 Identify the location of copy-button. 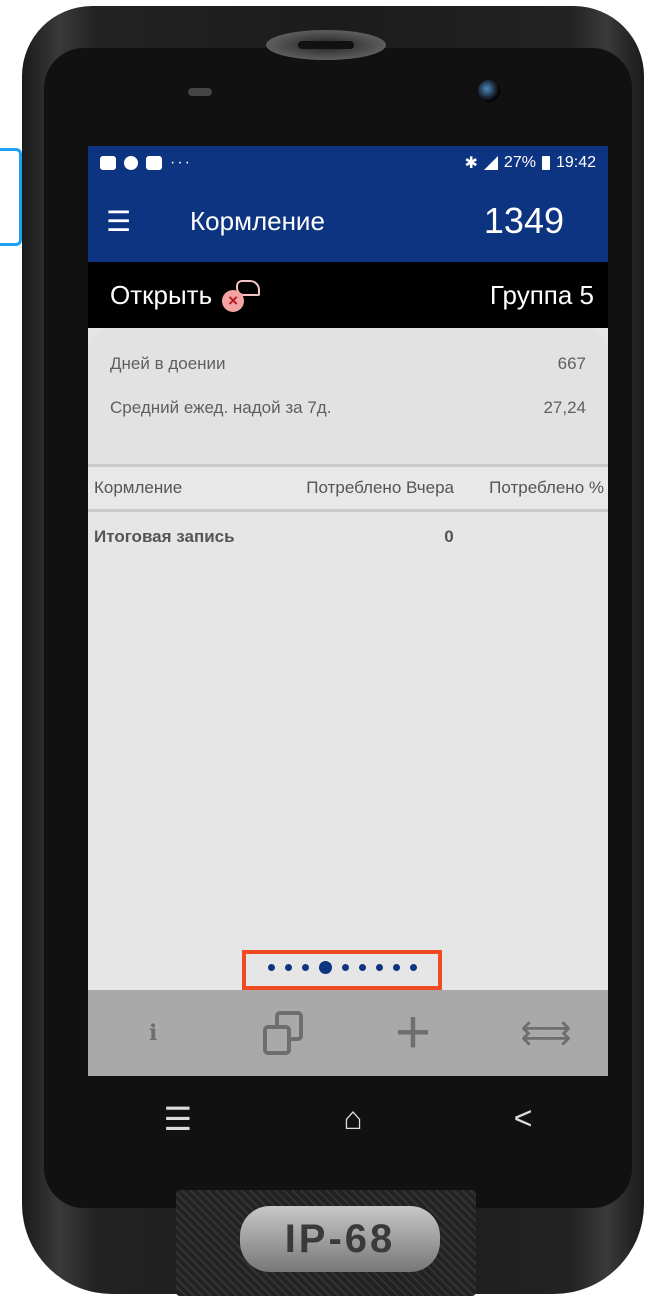
(283, 1033).